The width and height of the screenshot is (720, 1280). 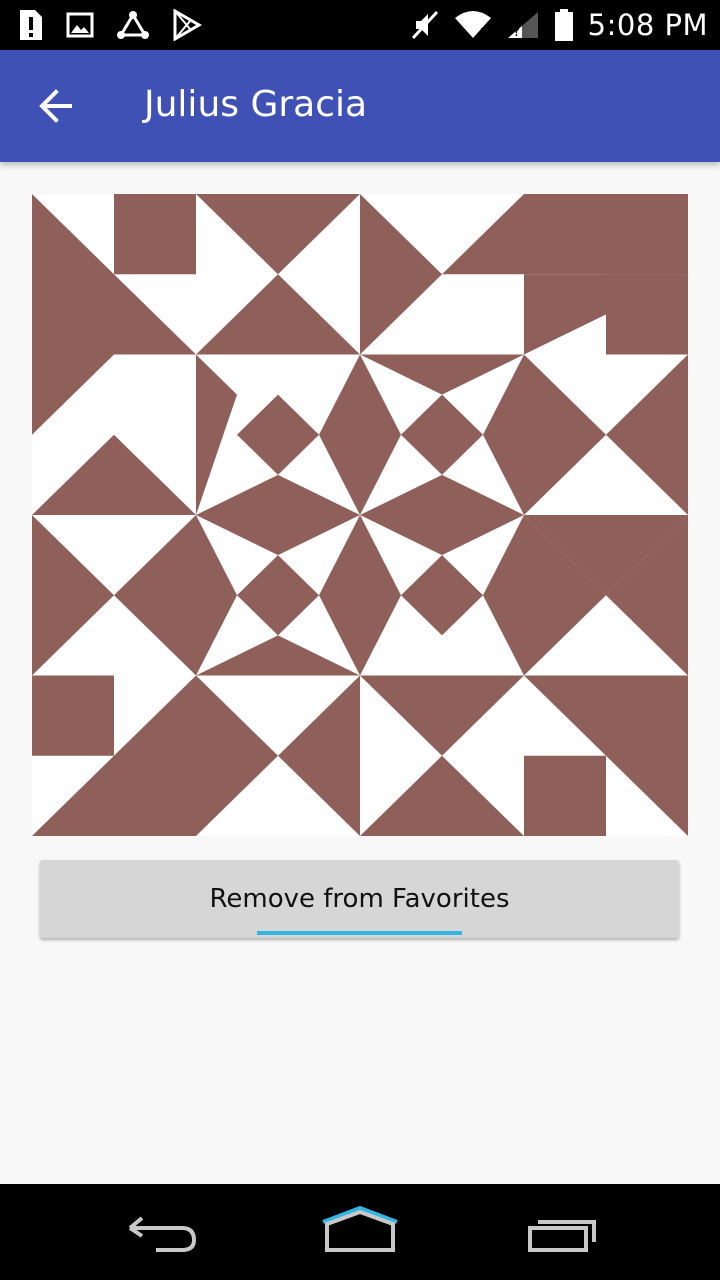 I want to click on recent-apps-icon, so click(x=562, y=1236).